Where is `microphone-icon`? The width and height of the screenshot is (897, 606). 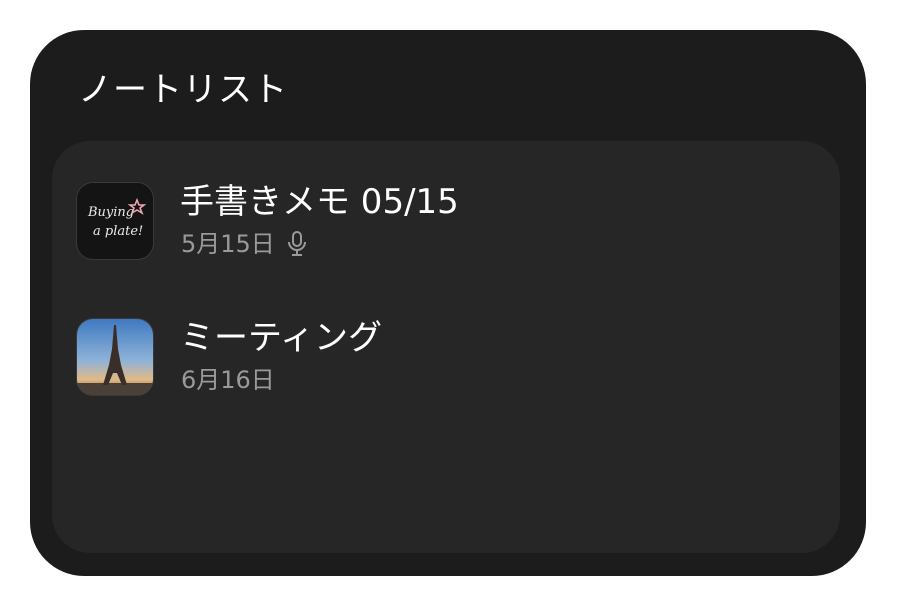 microphone-icon is located at coordinates (297, 244).